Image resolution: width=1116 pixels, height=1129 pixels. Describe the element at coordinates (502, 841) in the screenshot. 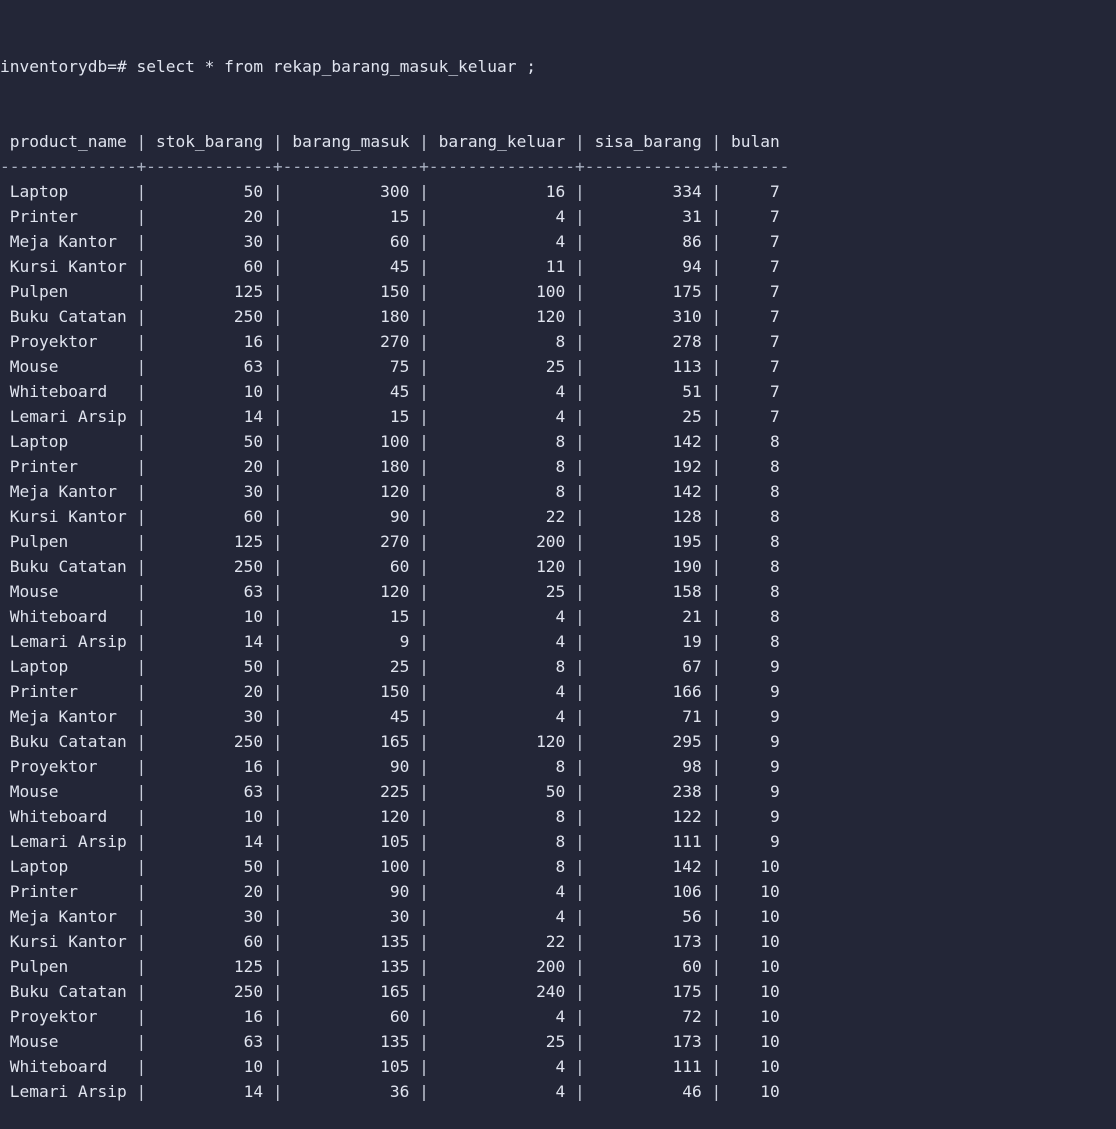

I see `cell-barang-keluar: 8` at that location.